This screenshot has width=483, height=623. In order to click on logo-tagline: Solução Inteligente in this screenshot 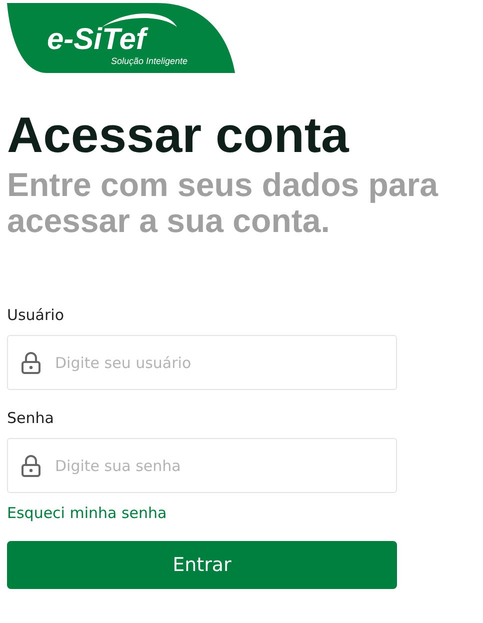, I will do `click(149, 61)`.